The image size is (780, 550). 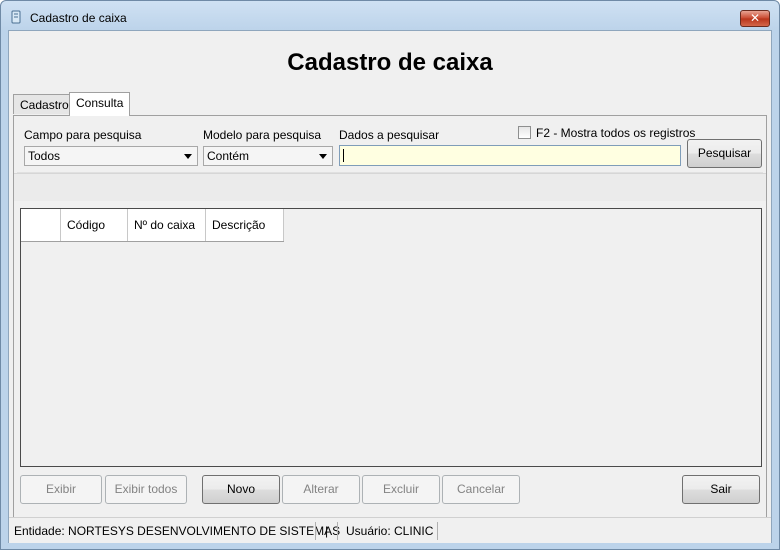 What do you see at coordinates (755, 18) in the screenshot?
I see `close-window-button: ✕` at bounding box center [755, 18].